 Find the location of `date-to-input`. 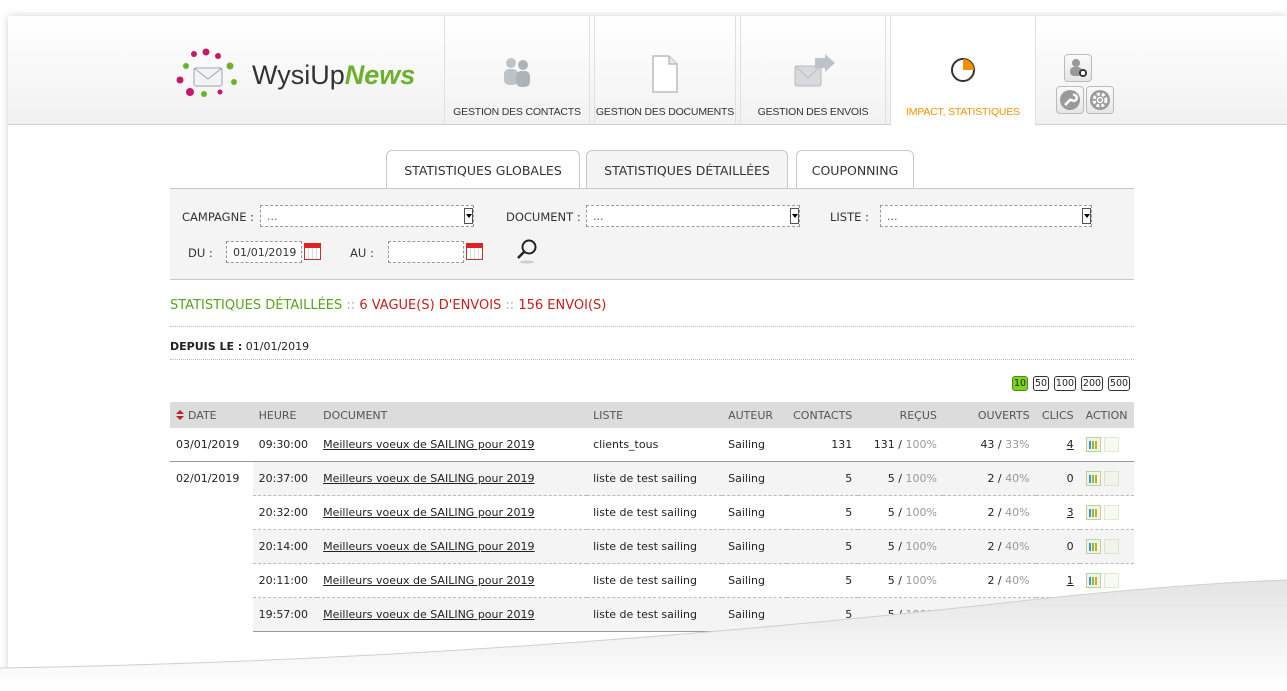

date-to-input is located at coordinates (426, 252).